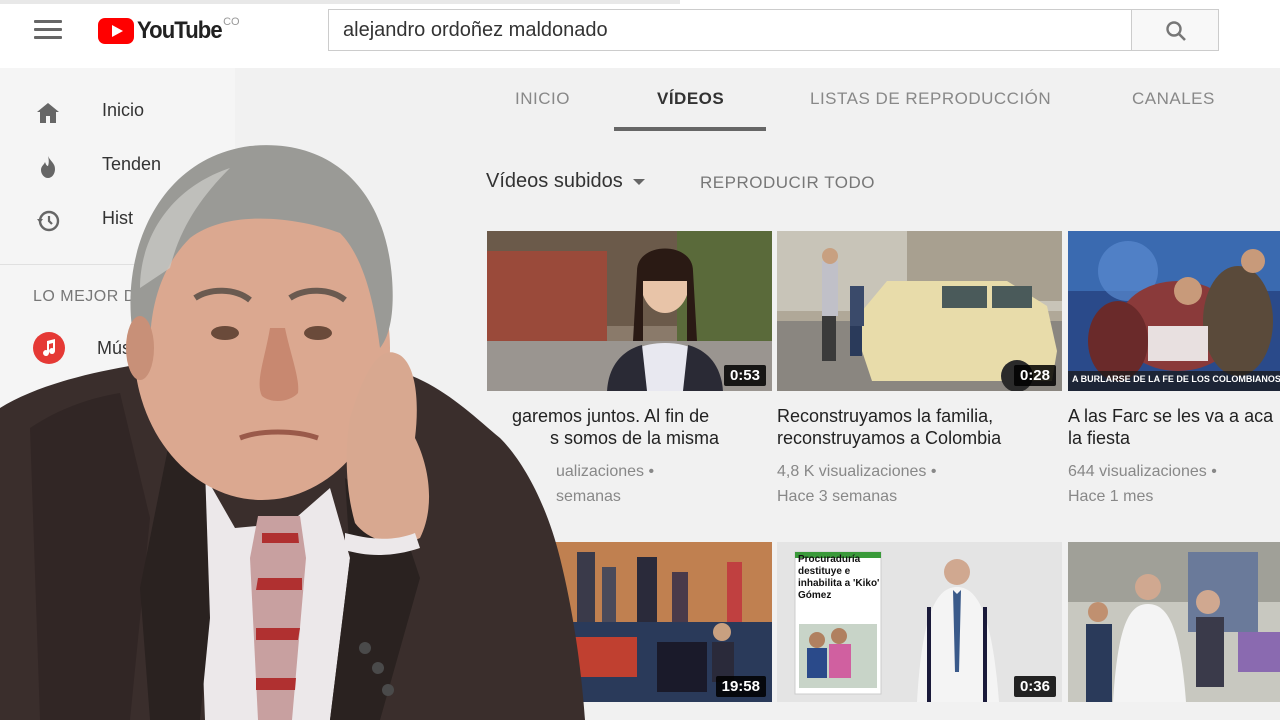 Image resolution: width=1280 pixels, height=720 pixels. Describe the element at coordinates (930, 99) in the screenshot. I see `tab-playlists: LISTAS DE REPRODUCCIÓN` at that location.